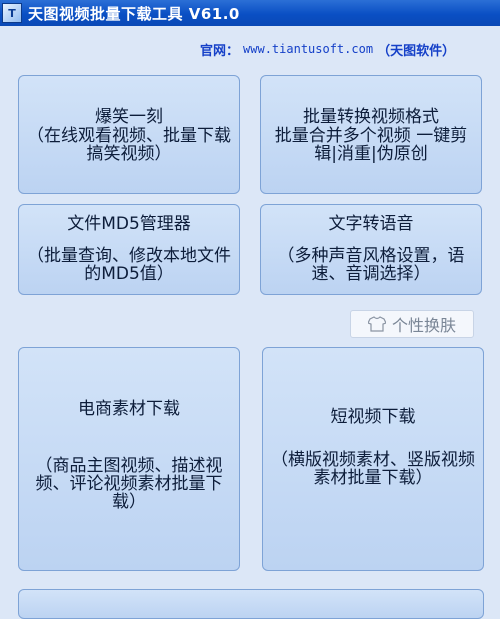 The height and width of the screenshot is (619, 500). Describe the element at coordinates (129, 265) in the screenshot. I see `card-description: （批量查询、修改本地文件的MD5值）` at that location.